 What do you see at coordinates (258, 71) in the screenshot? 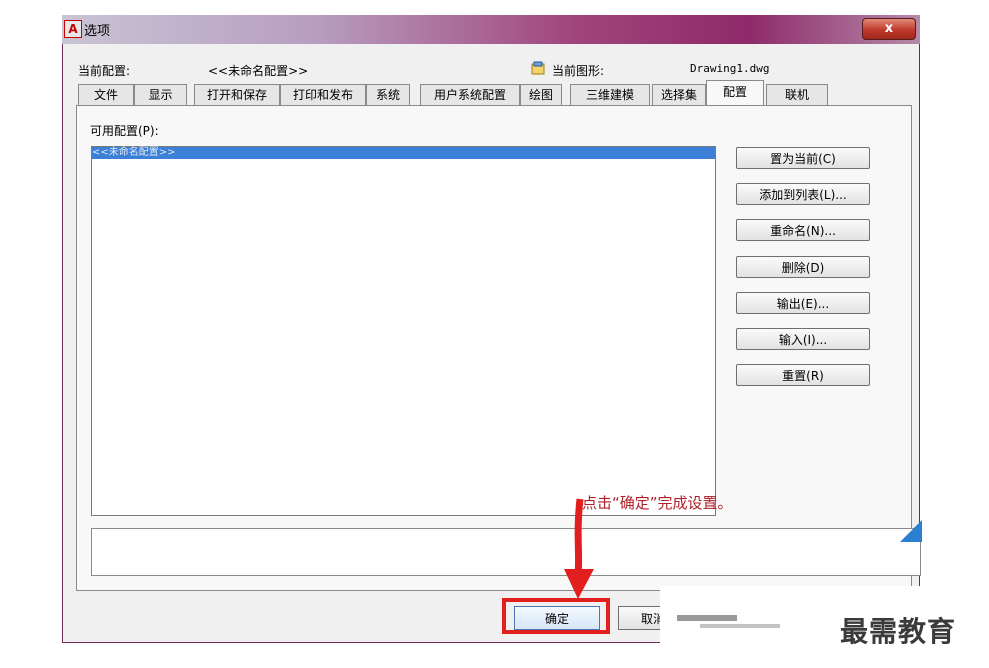
I see `current-profile-value: <<未命名配置>>` at bounding box center [258, 71].